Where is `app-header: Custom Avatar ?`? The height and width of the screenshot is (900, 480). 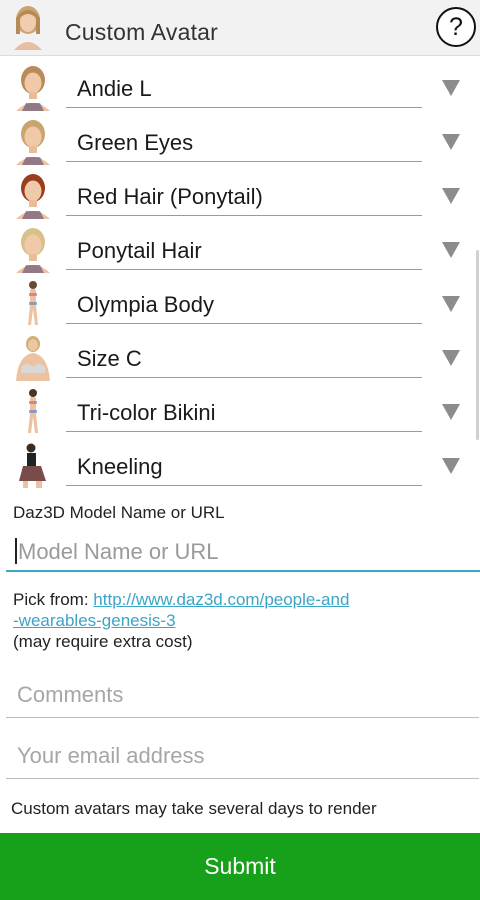 app-header: Custom Avatar ? is located at coordinates (240, 28).